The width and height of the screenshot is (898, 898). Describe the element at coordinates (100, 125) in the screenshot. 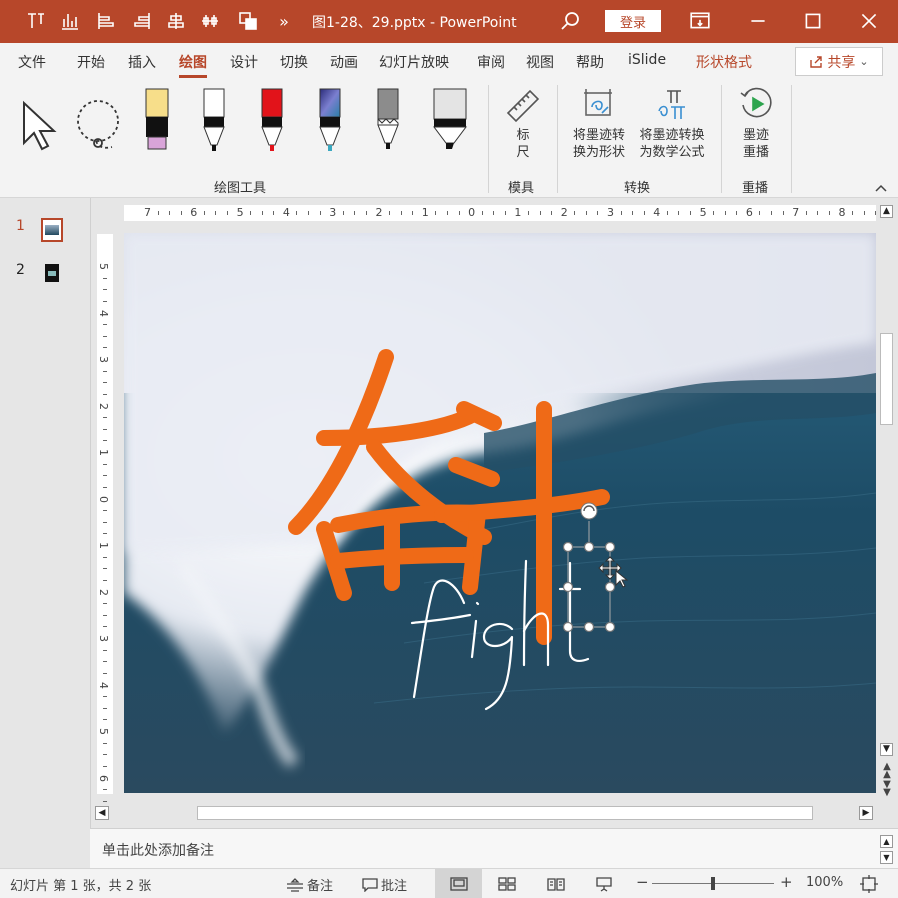

I see `lasso-select-icon` at that location.